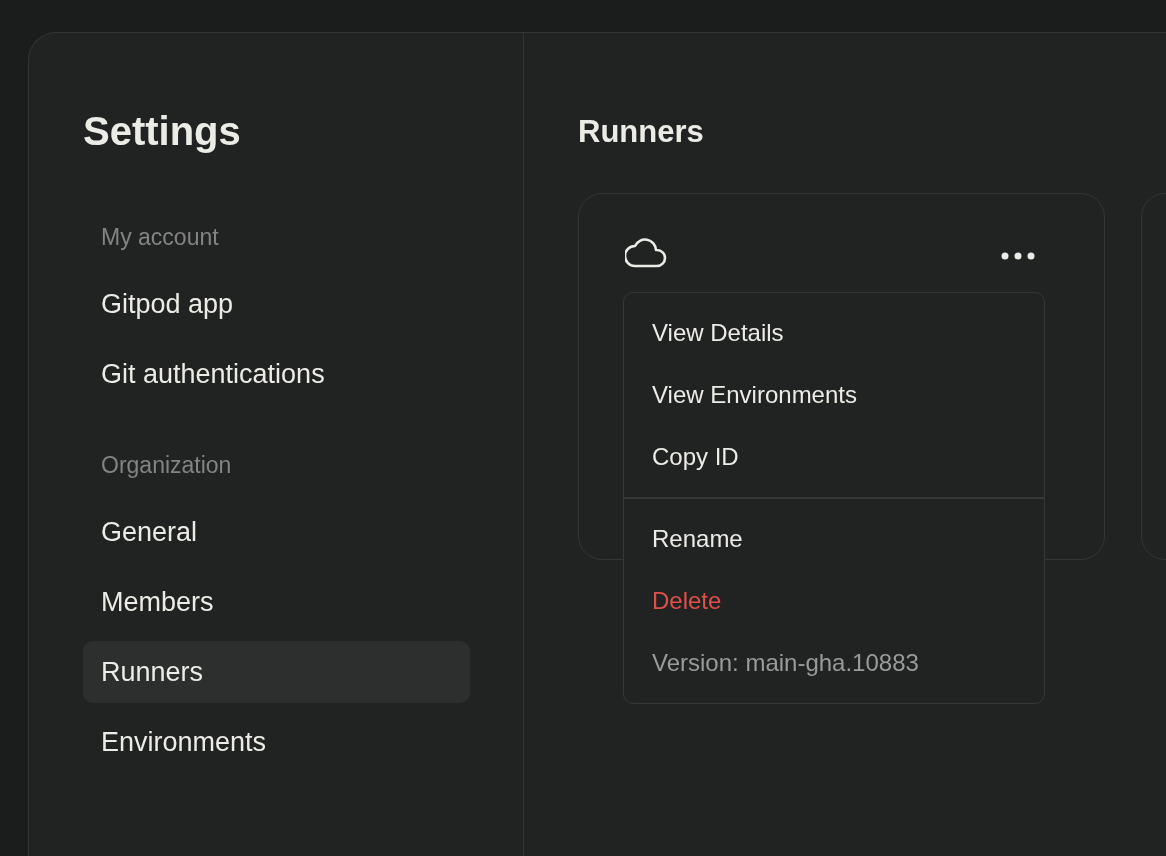 This screenshot has height=856, width=1166. Describe the element at coordinates (162, 131) in the screenshot. I see `sidebar-title: Settings` at that location.